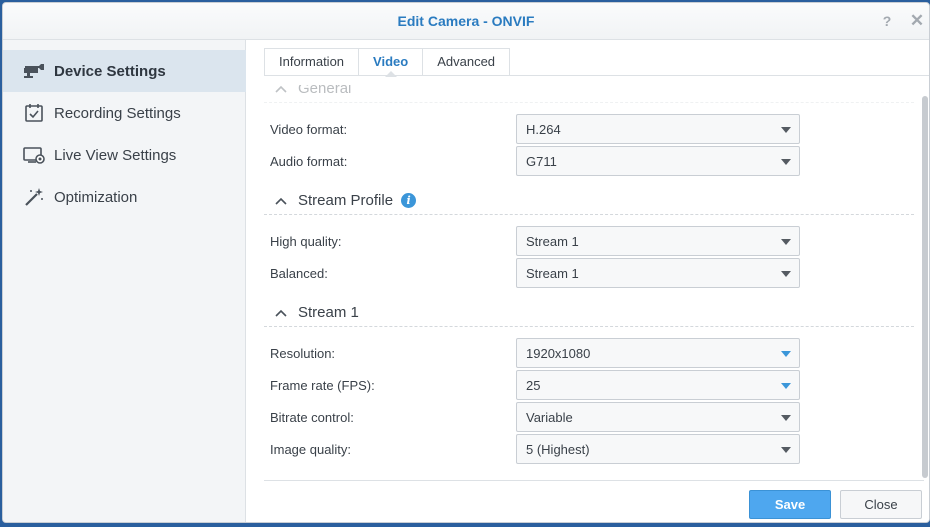 The width and height of the screenshot is (944, 527). What do you see at coordinates (322, 385) in the screenshot?
I see `field-label: Frame rate (FPS):` at bounding box center [322, 385].